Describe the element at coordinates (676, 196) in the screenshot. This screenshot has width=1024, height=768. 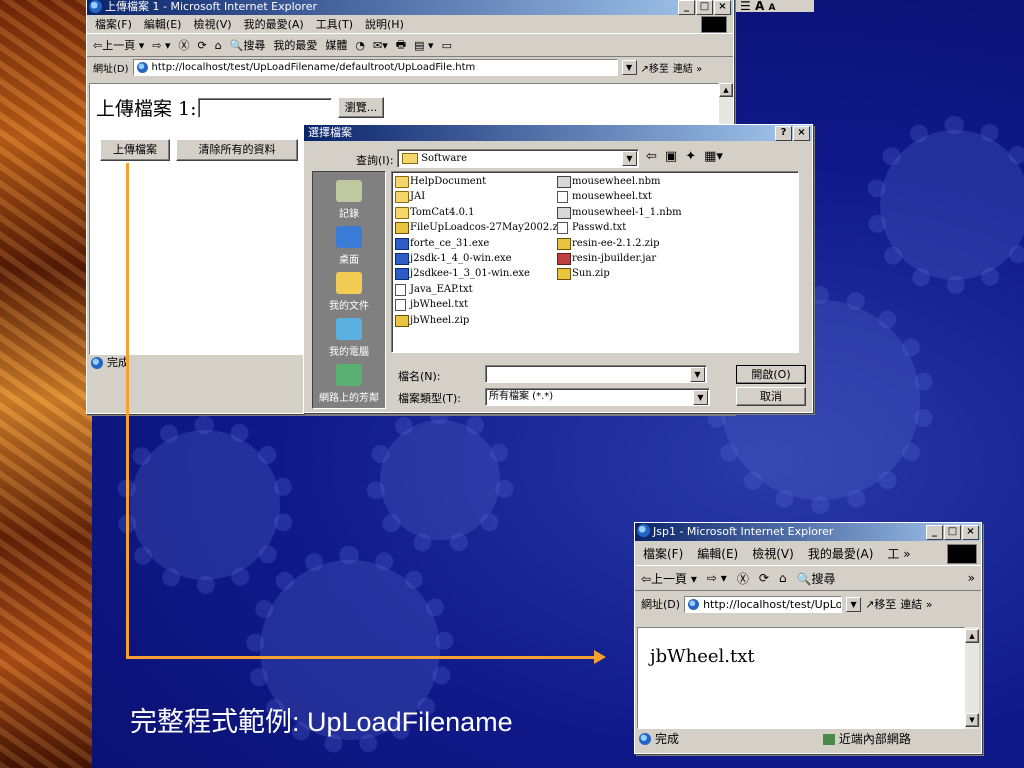
I see `file-item: mousewheel.txt` at that location.